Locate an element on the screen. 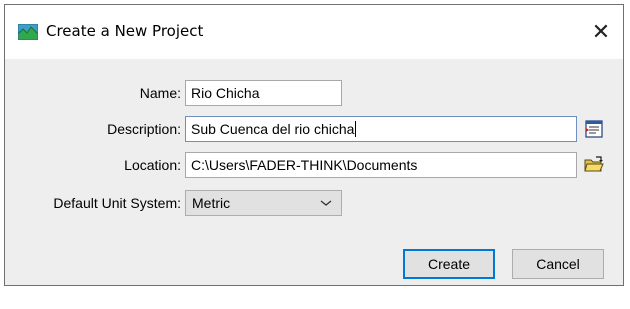  chevron-down-icon is located at coordinates (326, 203).